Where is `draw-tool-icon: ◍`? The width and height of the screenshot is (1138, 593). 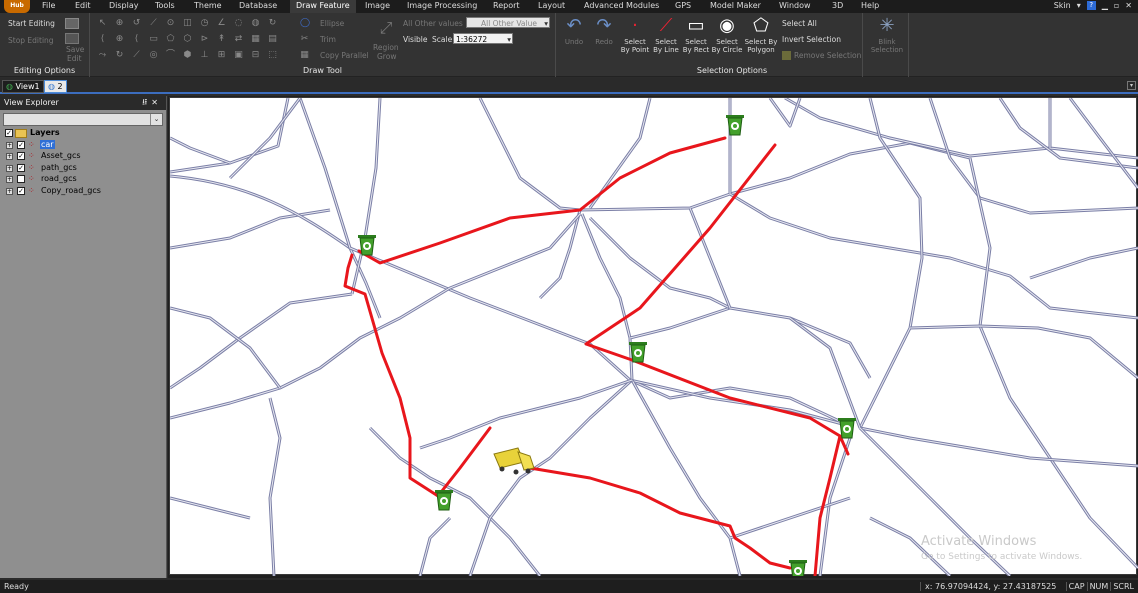 draw-tool-icon: ◍ is located at coordinates (255, 23).